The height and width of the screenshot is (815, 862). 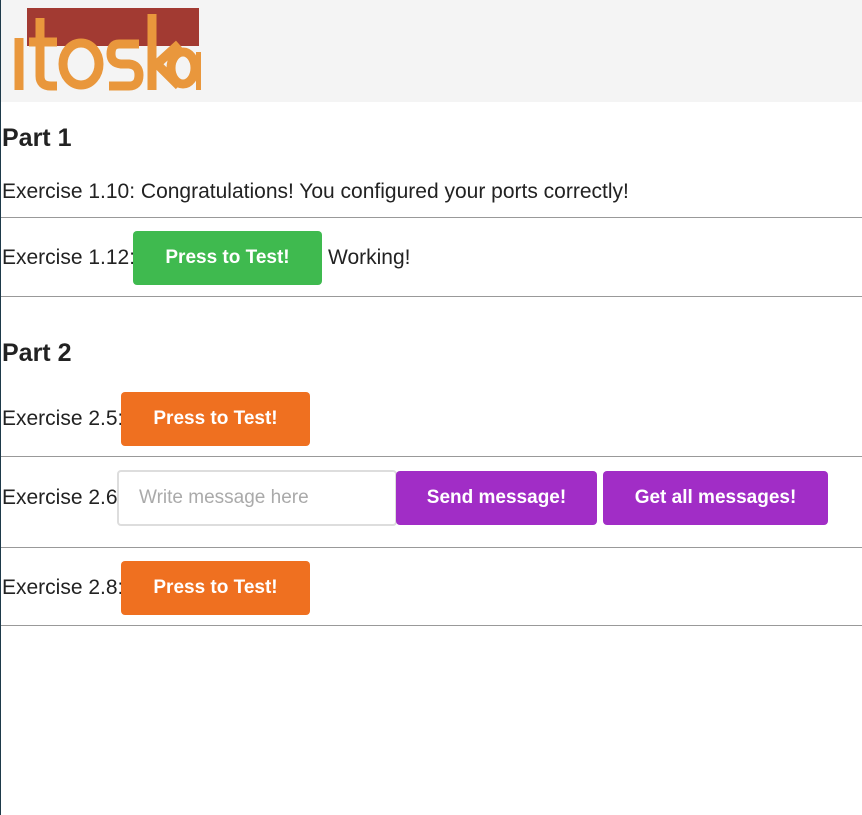 I want to click on exercise-2-5-label: Exercise 2.5:, so click(x=63, y=418).